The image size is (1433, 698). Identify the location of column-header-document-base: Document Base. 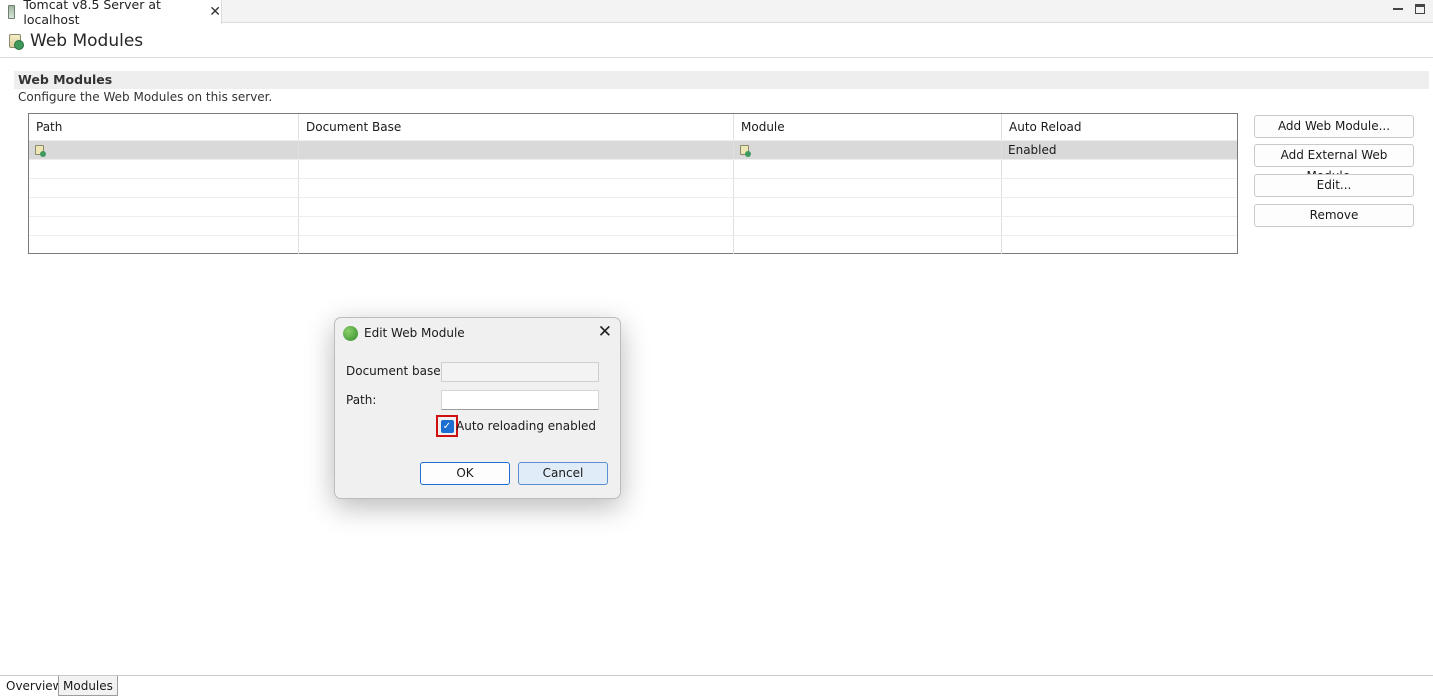
(516, 127).